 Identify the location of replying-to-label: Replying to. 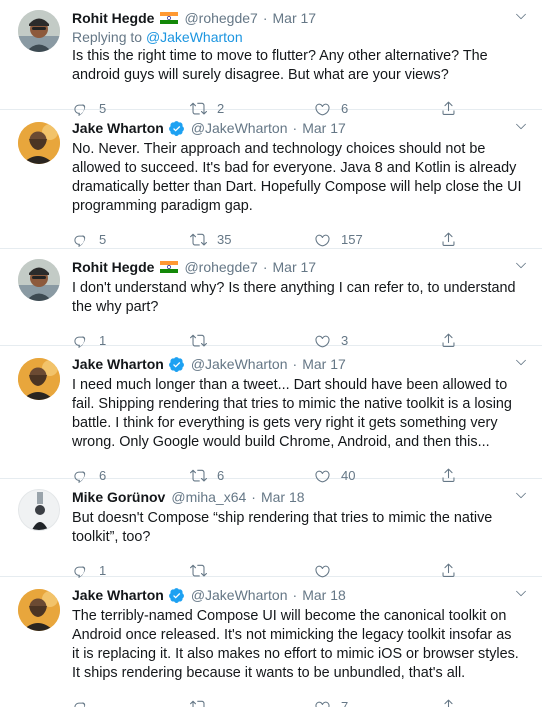
(109, 37).